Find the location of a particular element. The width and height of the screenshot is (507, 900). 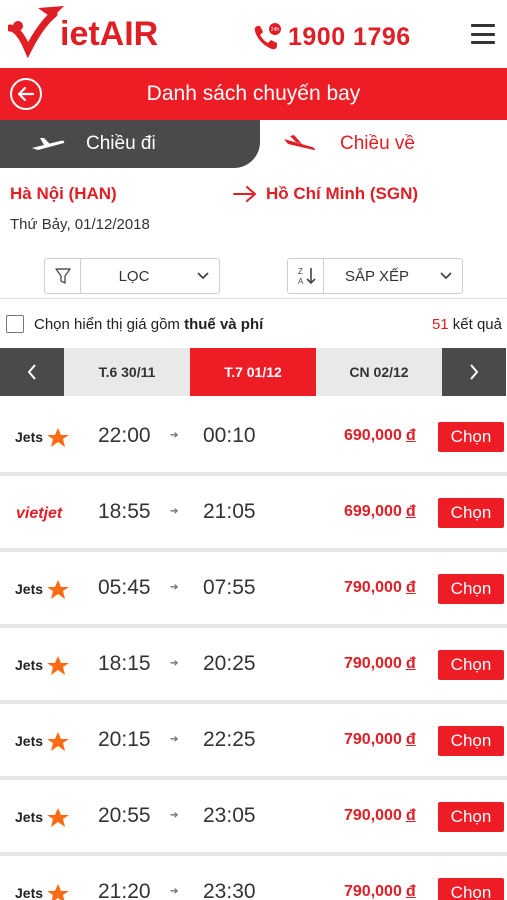

flight-row: Jets 20:55 ➔ 23:05 790,000 đ Chọn is located at coordinates (253, 818).